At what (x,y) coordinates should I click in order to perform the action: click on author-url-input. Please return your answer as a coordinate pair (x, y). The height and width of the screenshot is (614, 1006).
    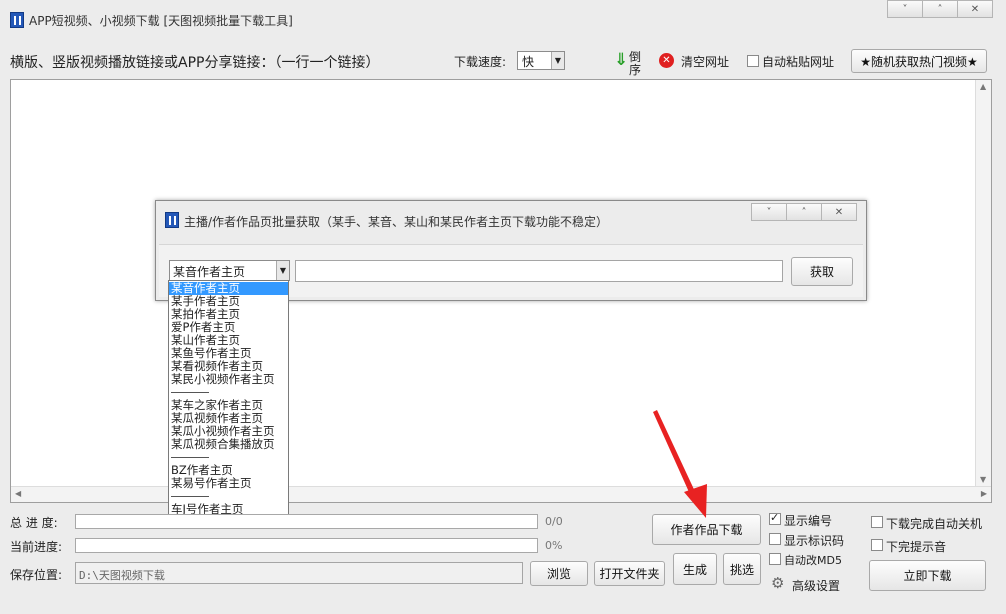
    Looking at the image, I should click on (539, 271).